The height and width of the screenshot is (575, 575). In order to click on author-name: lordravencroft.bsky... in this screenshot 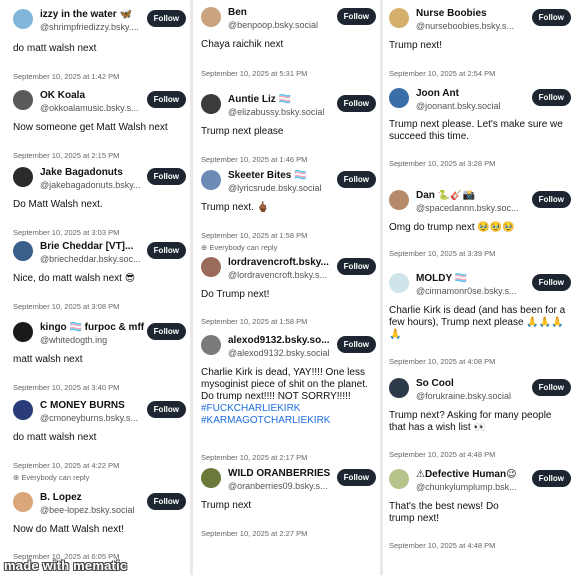, I will do `click(284, 263)`.